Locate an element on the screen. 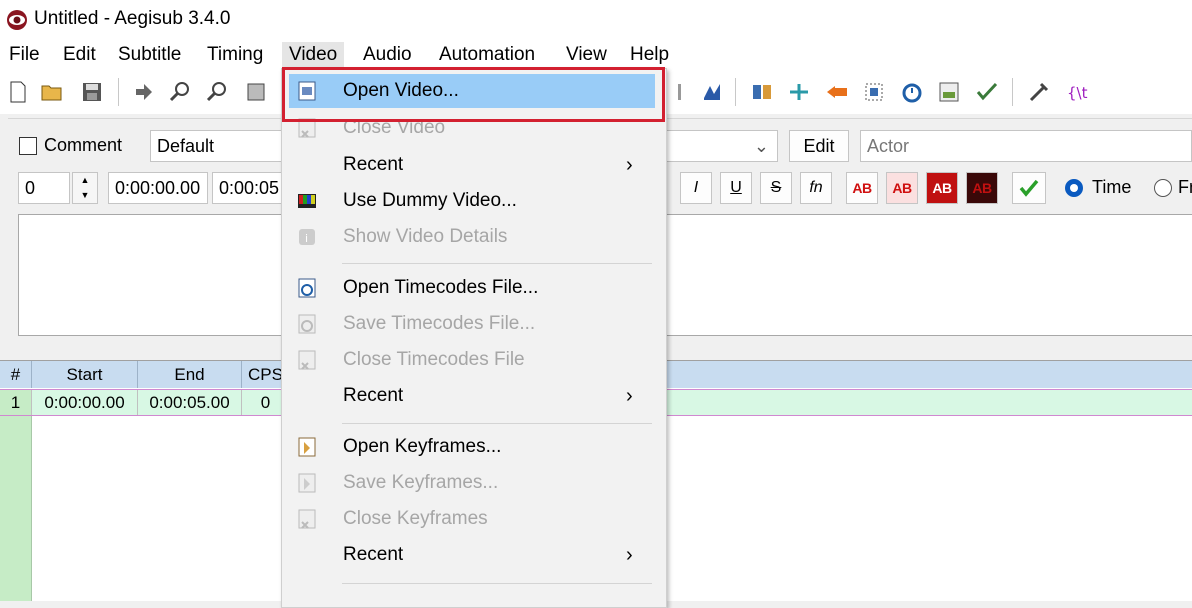  strikeout-button: S is located at coordinates (776, 188).